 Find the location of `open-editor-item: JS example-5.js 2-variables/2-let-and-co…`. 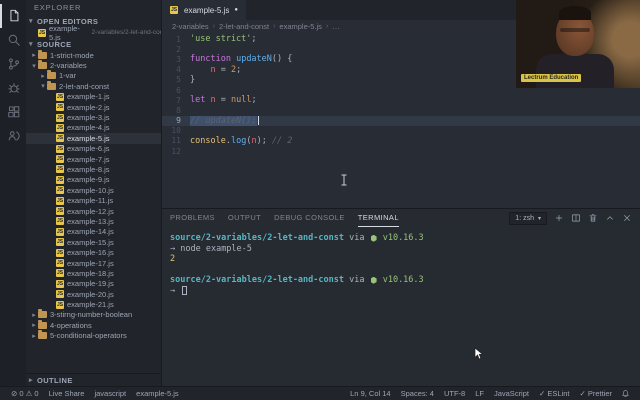

open-editor-item: JS example-5.js 2-variables/2-let-and-co… is located at coordinates (93, 33).